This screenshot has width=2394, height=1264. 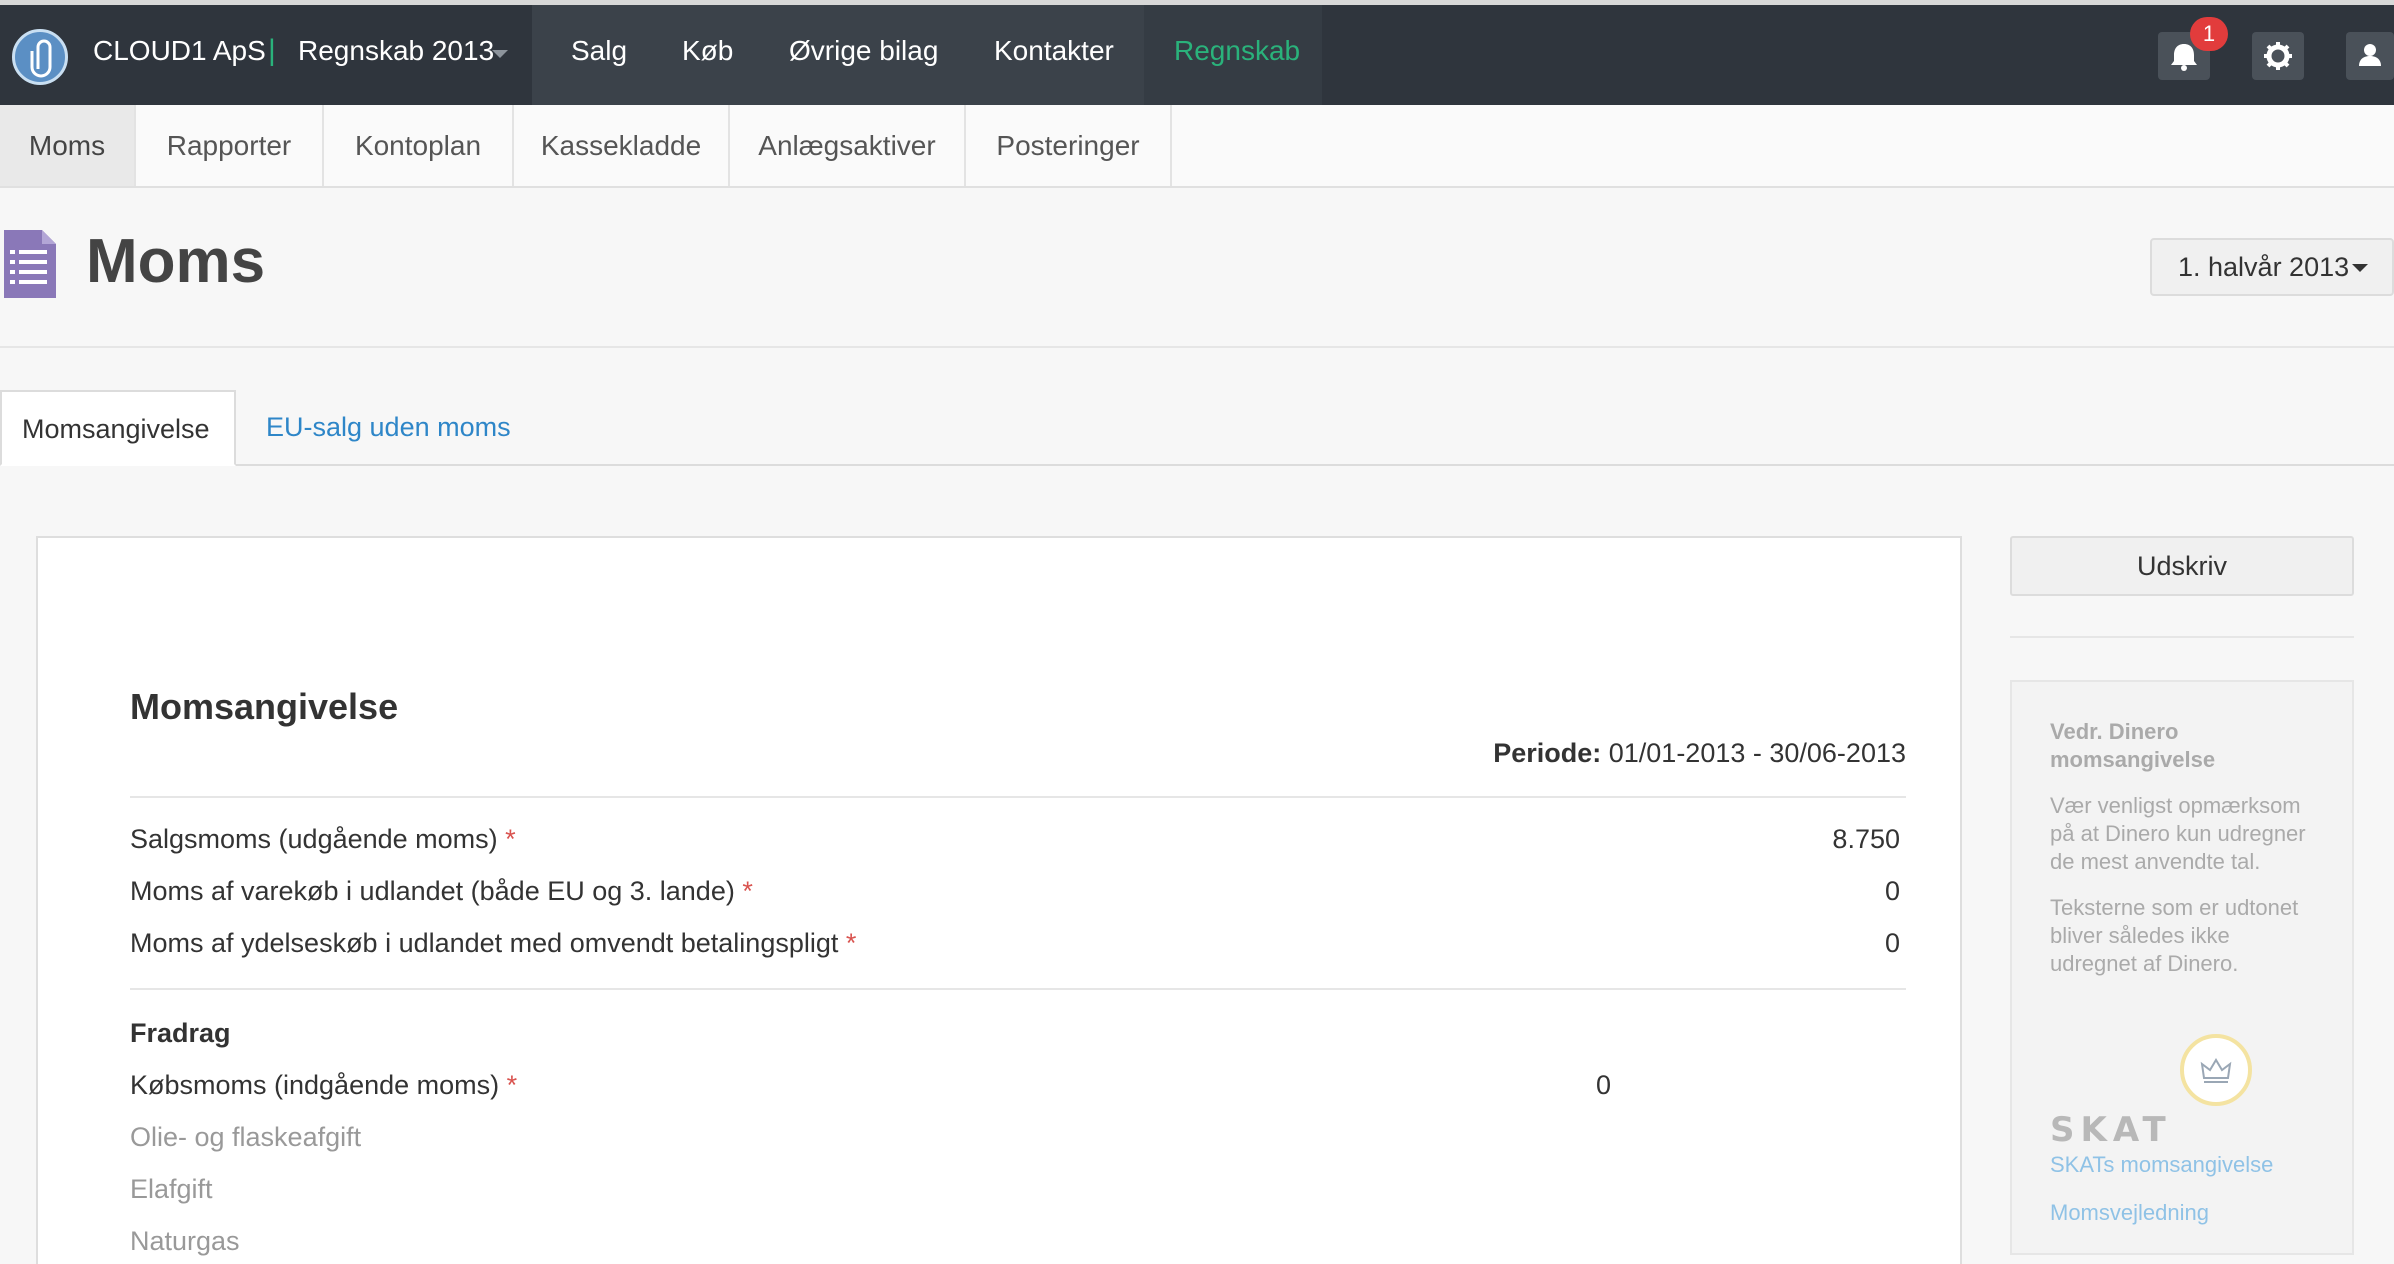 I want to click on nav-item-kob: Køb, so click(x=707, y=51).